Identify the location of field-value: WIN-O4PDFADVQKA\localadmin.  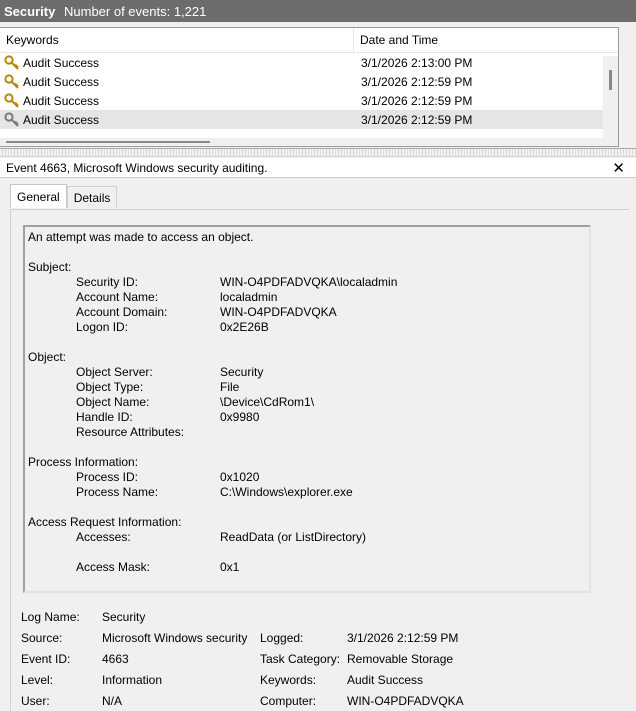
(309, 282).